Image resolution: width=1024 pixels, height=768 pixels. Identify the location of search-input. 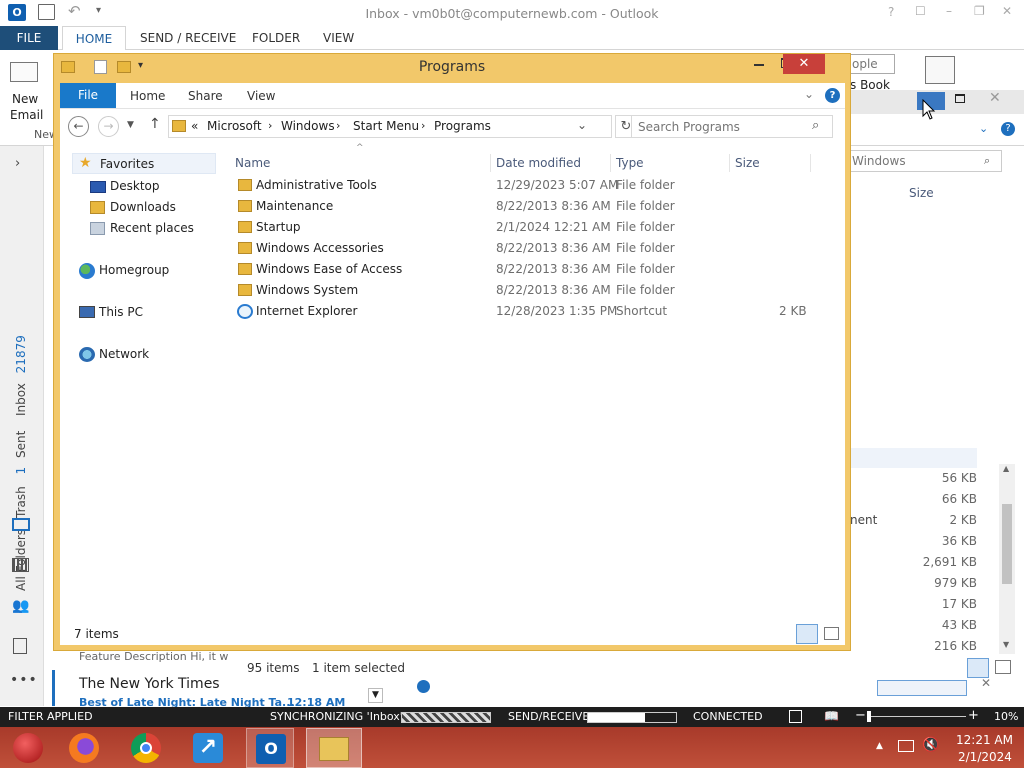
(717, 126).